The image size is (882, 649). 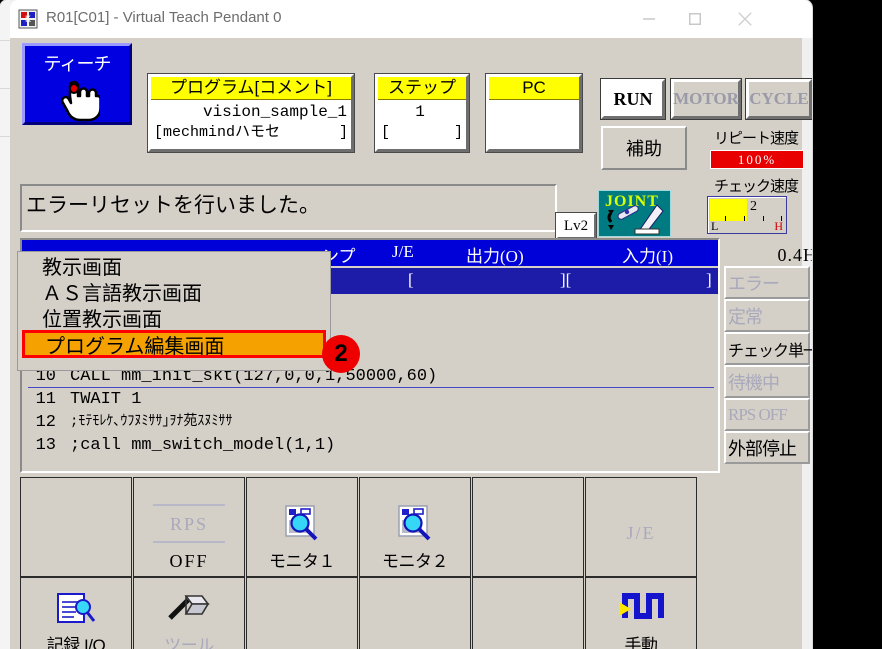 I want to click on step-field-value: 1, so click(x=420, y=112).